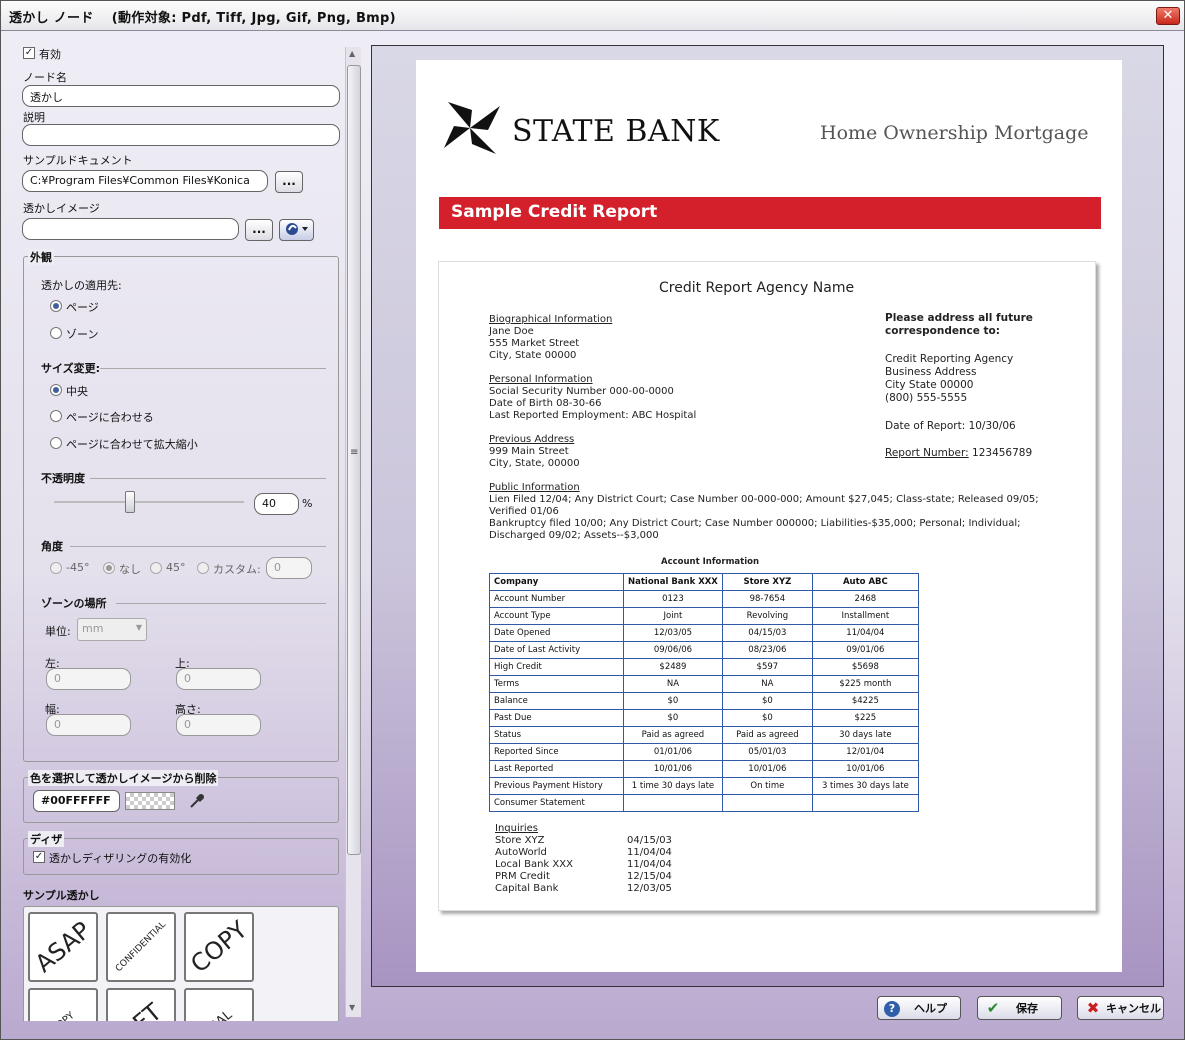 The height and width of the screenshot is (1040, 1185). I want to click on top-input: 0, so click(218, 679).